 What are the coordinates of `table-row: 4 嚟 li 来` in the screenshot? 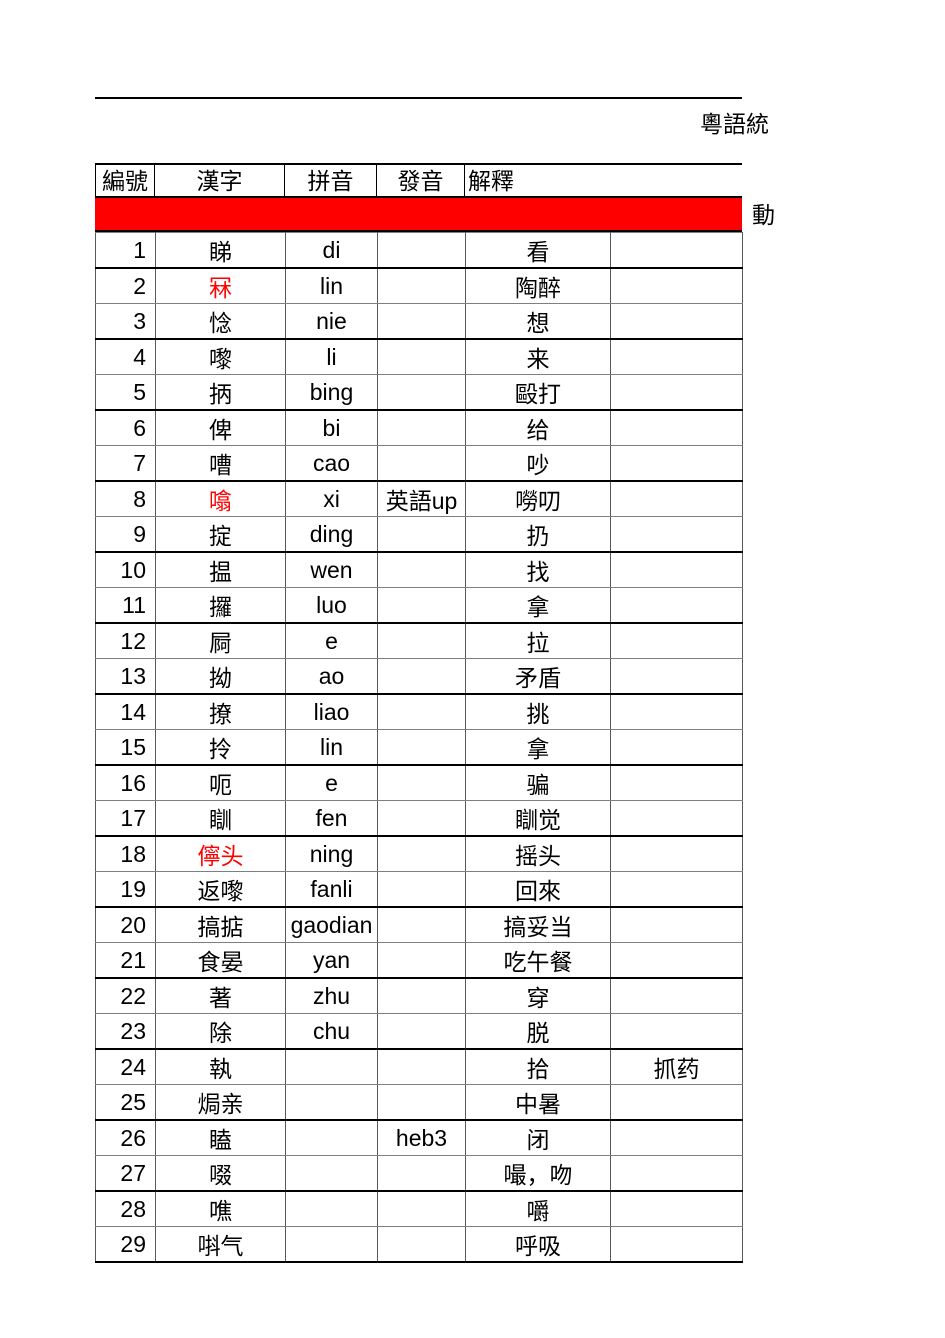 It's located at (419, 356).